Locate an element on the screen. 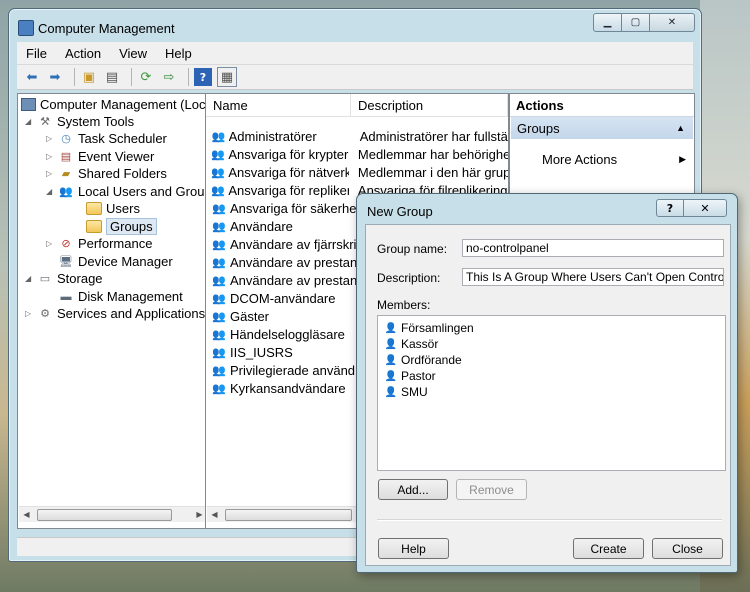 The height and width of the screenshot is (592, 750). storage-icon: ▭ is located at coordinates (45, 279).